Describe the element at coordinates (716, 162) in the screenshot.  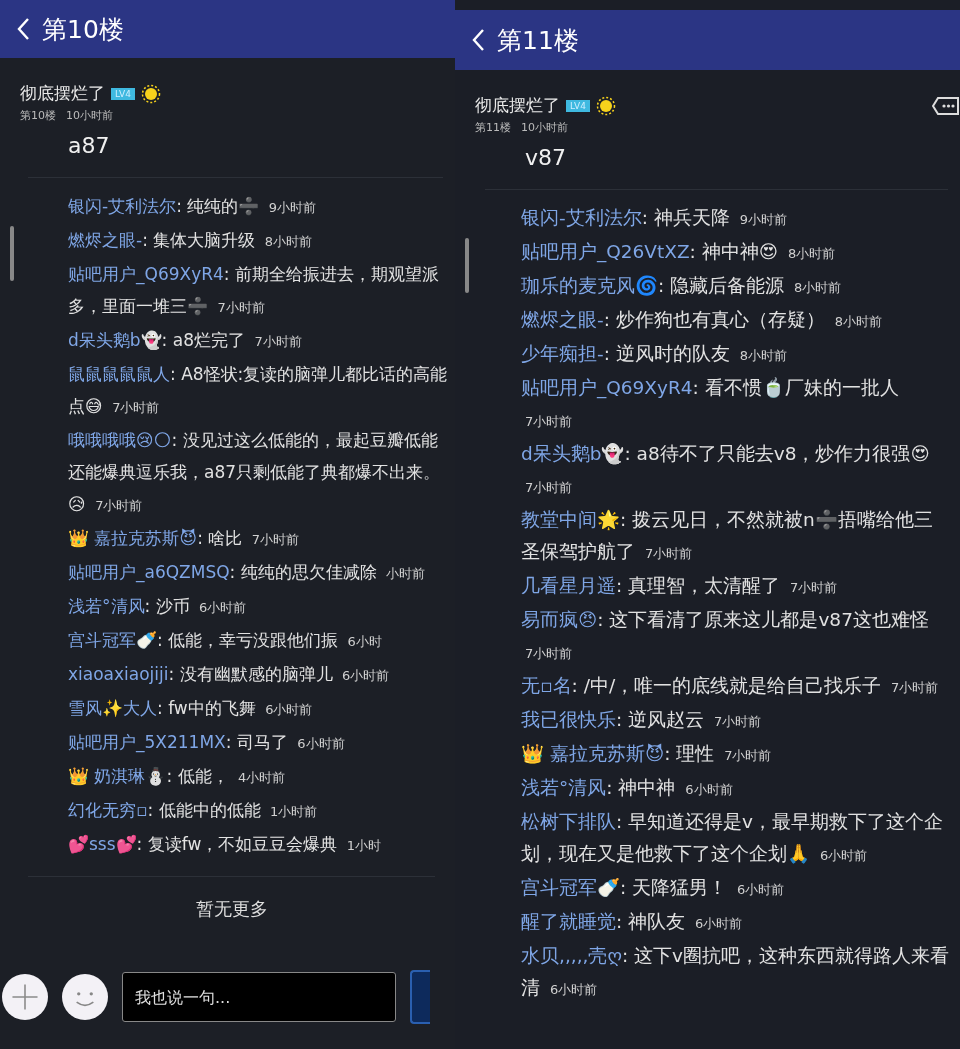
I see `post-content: v87` at that location.